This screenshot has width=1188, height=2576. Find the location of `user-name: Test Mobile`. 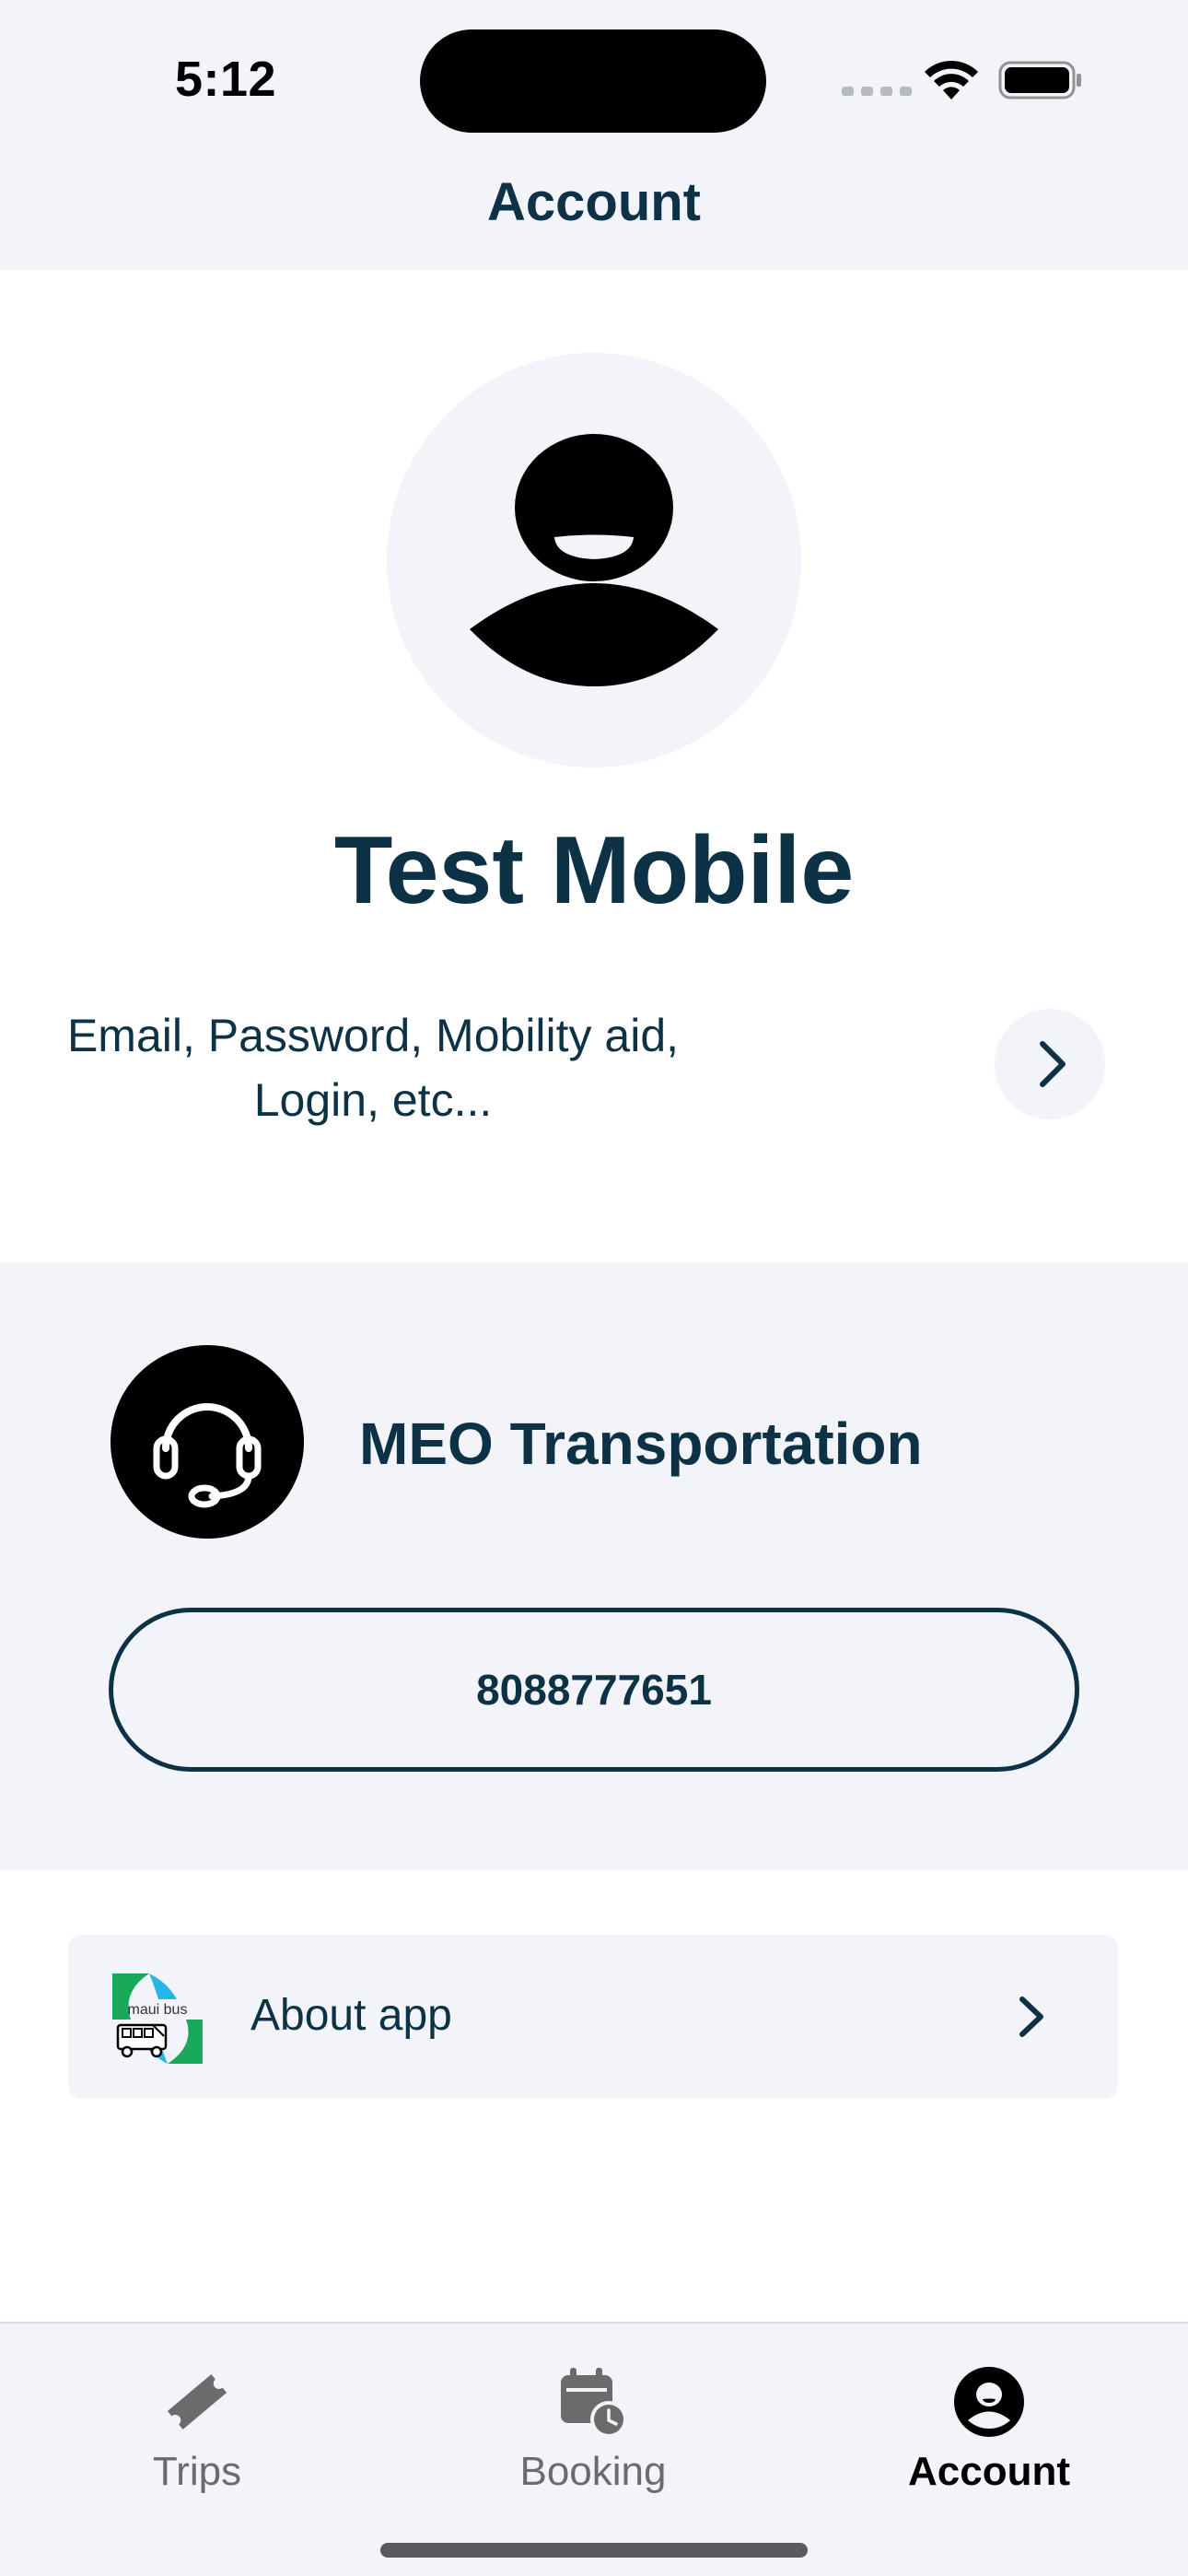

user-name: Test Mobile is located at coordinates (594, 870).